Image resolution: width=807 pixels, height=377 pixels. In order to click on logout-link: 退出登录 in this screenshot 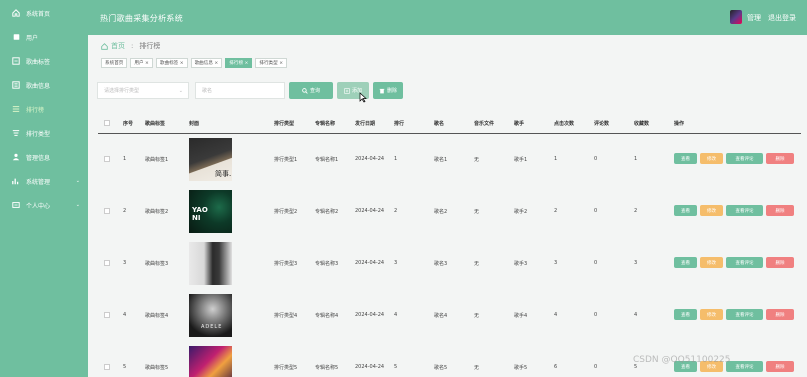, I will do `click(782, 18)`.